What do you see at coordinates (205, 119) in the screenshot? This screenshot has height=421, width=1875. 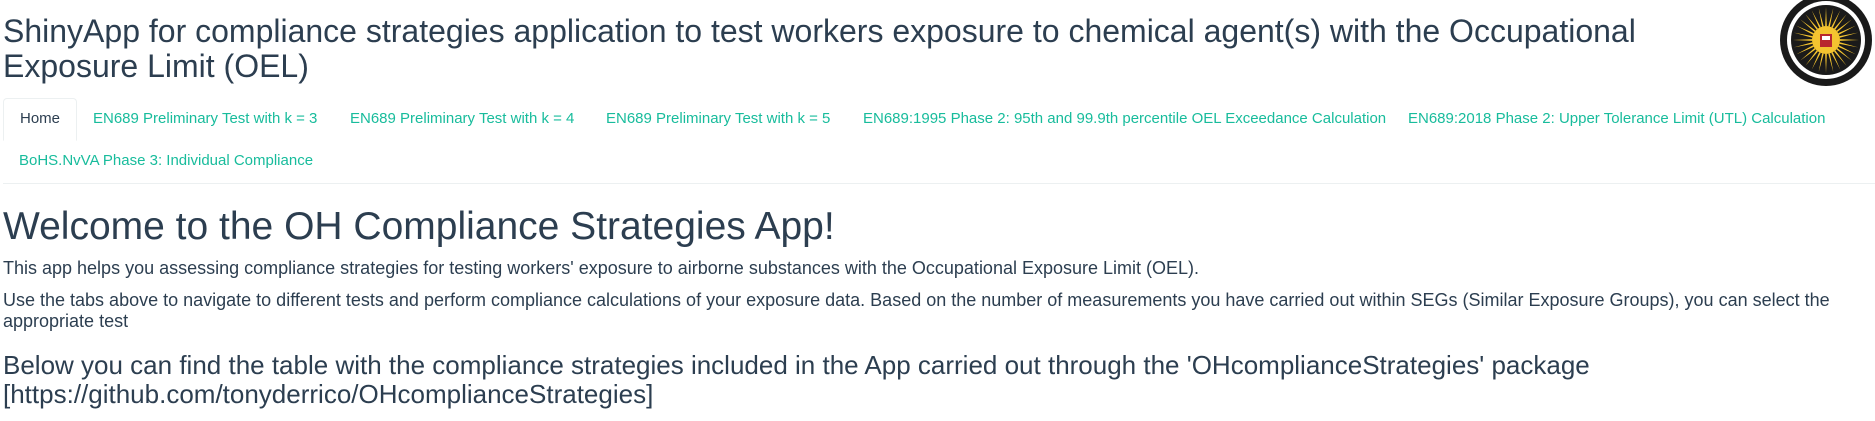 I see `tab-preliminary-k3: EN689 Preliminary Test with k = 3` at bounding box center [205, 119].